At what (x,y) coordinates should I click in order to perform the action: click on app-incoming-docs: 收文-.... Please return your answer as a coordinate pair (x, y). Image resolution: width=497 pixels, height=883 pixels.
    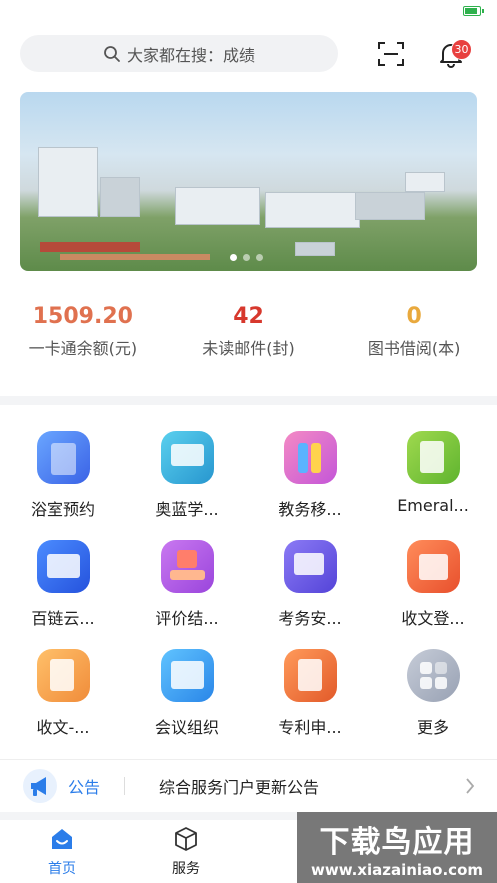
    Looking at the image, I should click on (63, 693).